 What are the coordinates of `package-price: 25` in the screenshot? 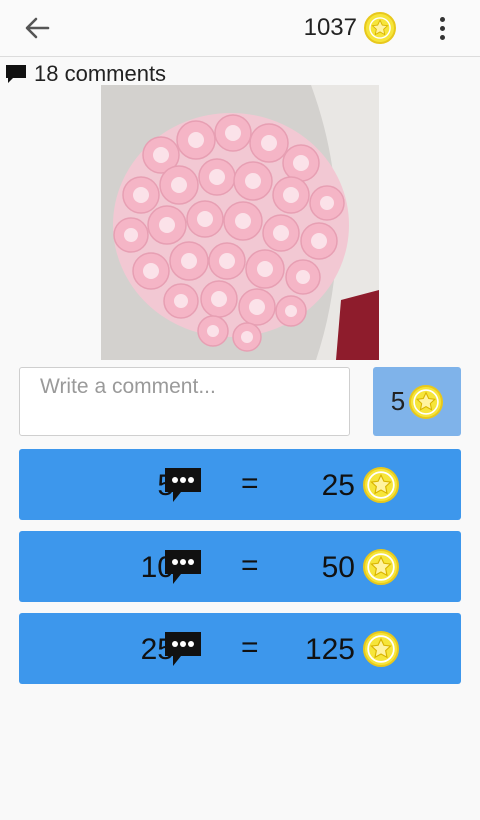 It's located at (338, 485).